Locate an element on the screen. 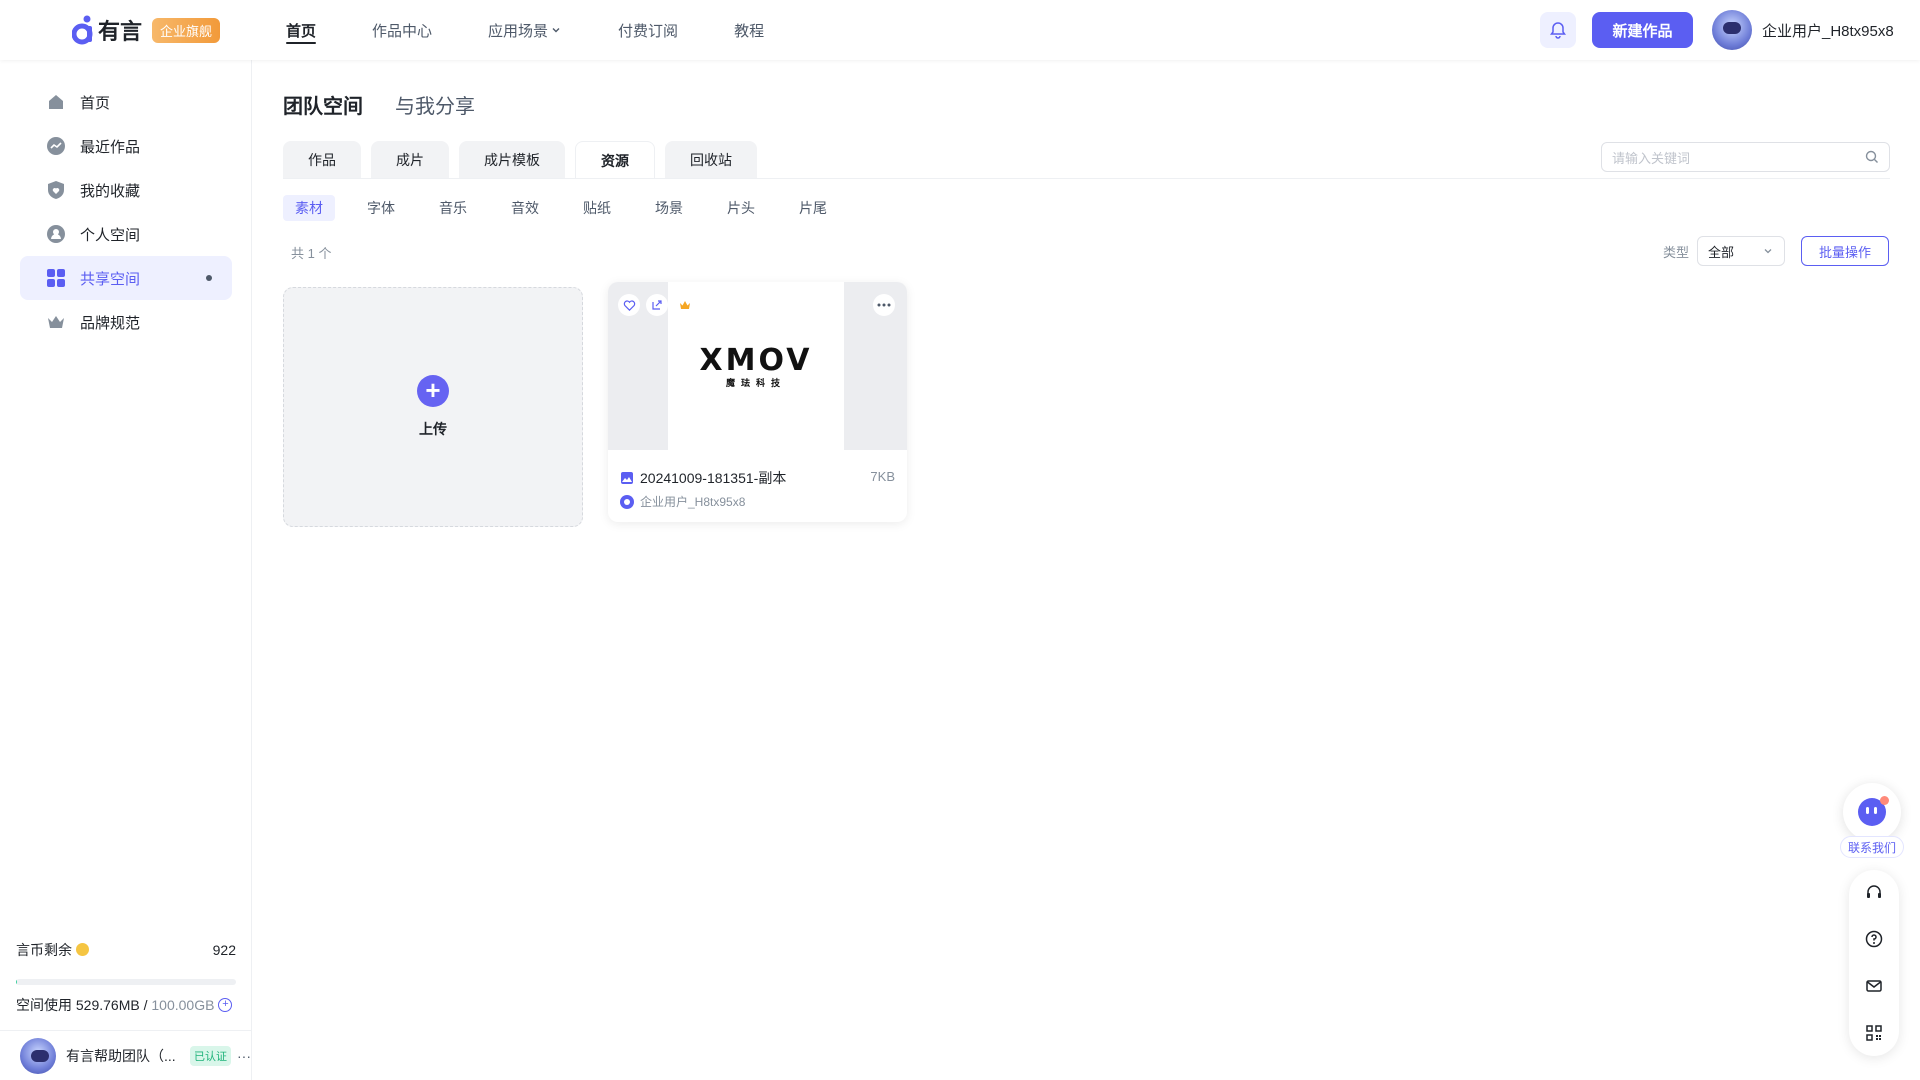 This screenshot has height=1080, width=1920. sidebar-item-label: 品牌规范 is located at coordinates (110, 323).